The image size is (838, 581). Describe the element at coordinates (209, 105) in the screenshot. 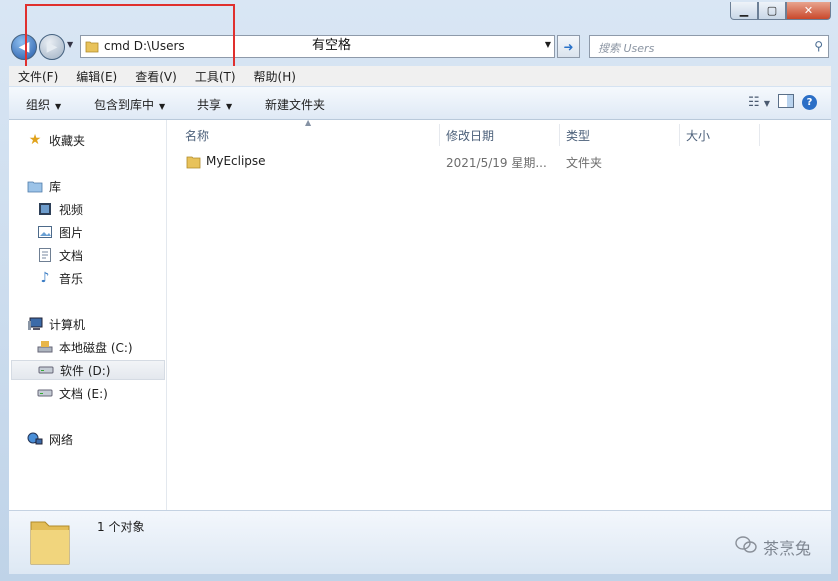

I see `share-label: 共享` at that location.